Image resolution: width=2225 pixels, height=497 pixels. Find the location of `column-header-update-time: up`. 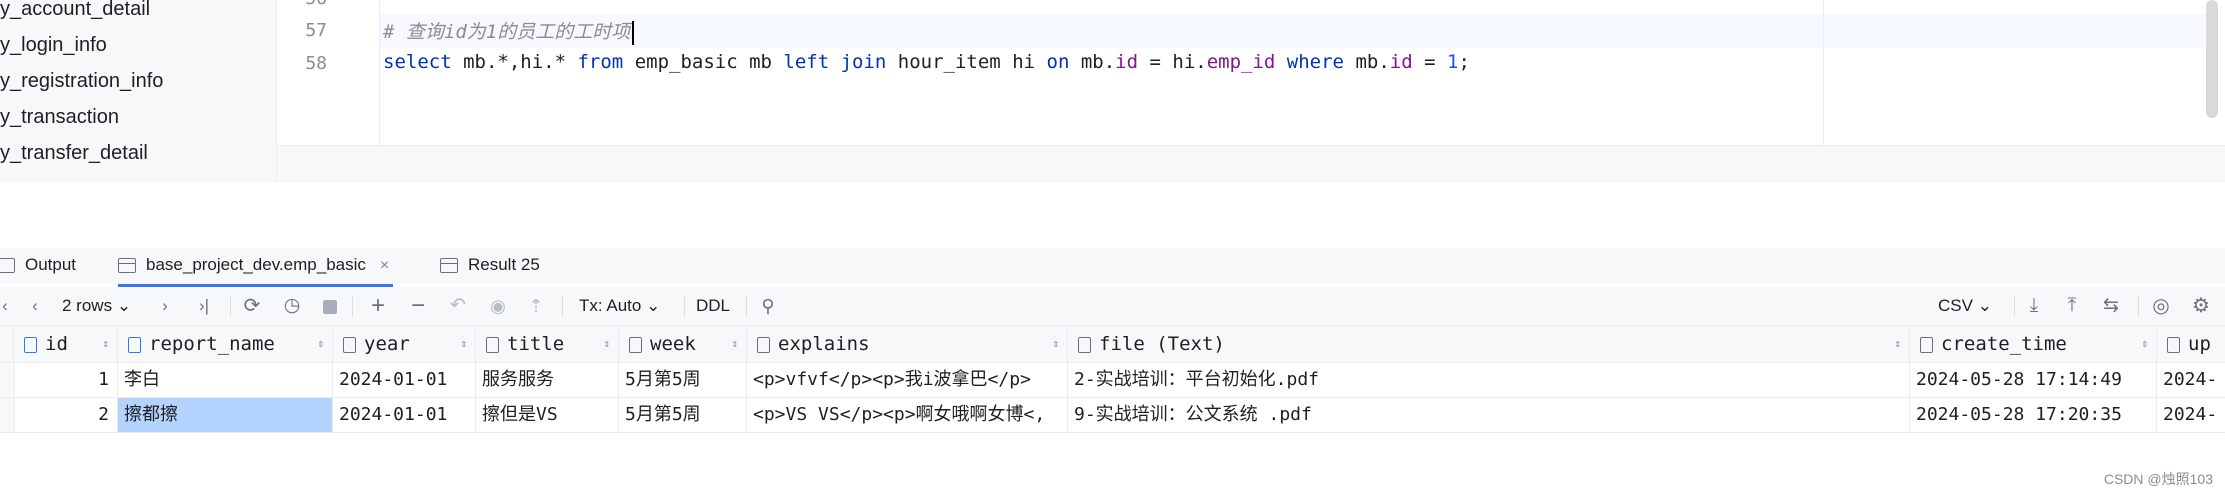

column-header-update-time: up is located at coordinates (2191, 344).